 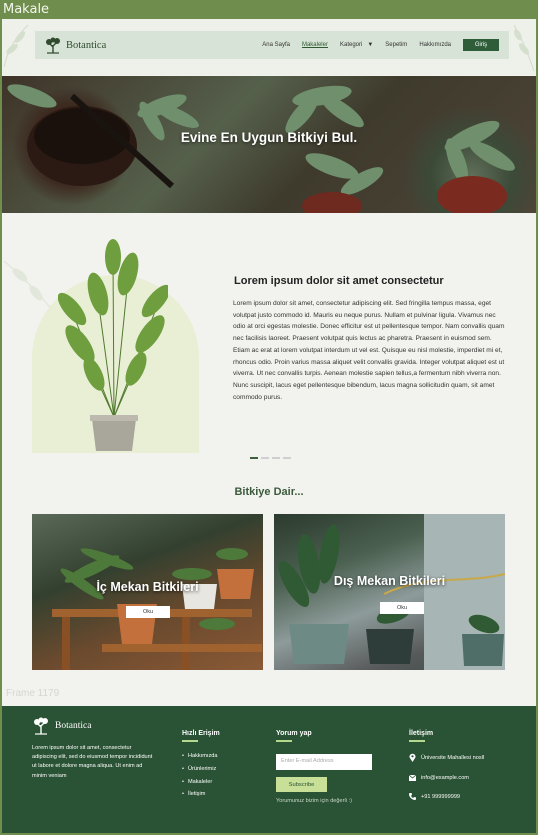 What do you see at coordinates (148, 612) in the screenshot?
I see `indoor-read-button: Oku` at bounding box center [148, 612].